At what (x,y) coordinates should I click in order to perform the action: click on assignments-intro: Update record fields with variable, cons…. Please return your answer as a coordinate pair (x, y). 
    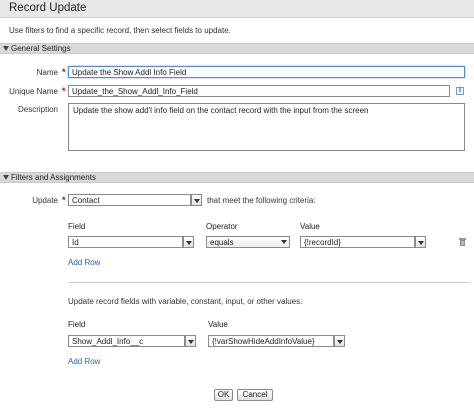
    Looking at the image, I should click on (185, 301).